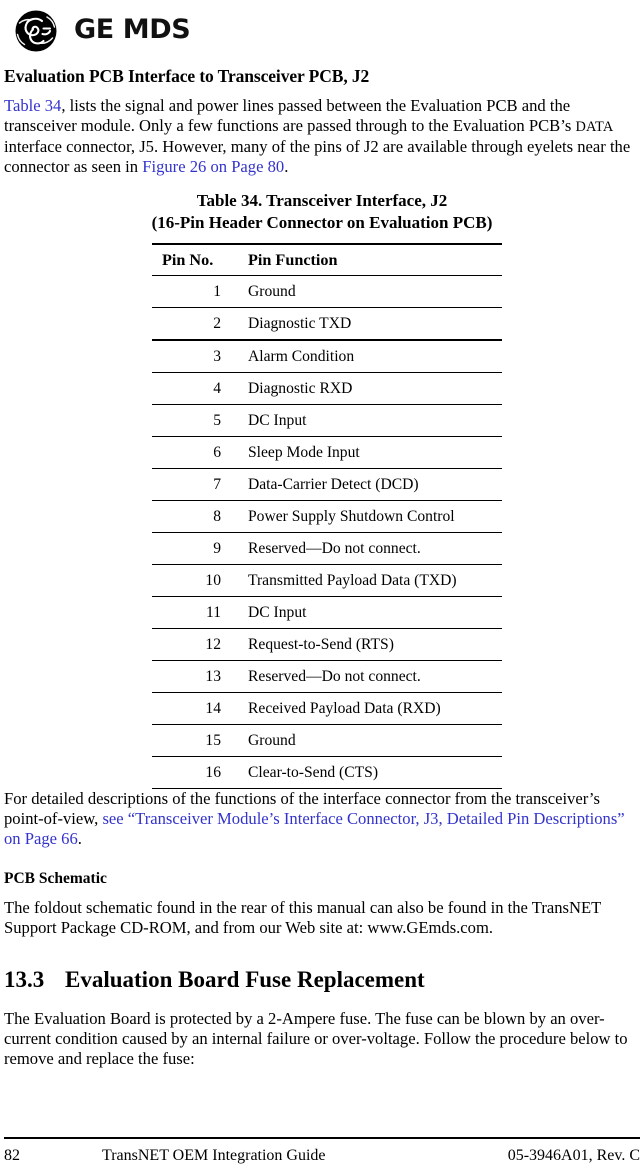 The image size is (644, 1173). I want to click on table-row: 12 Request-to-Send (RTS), so click(327, 645).